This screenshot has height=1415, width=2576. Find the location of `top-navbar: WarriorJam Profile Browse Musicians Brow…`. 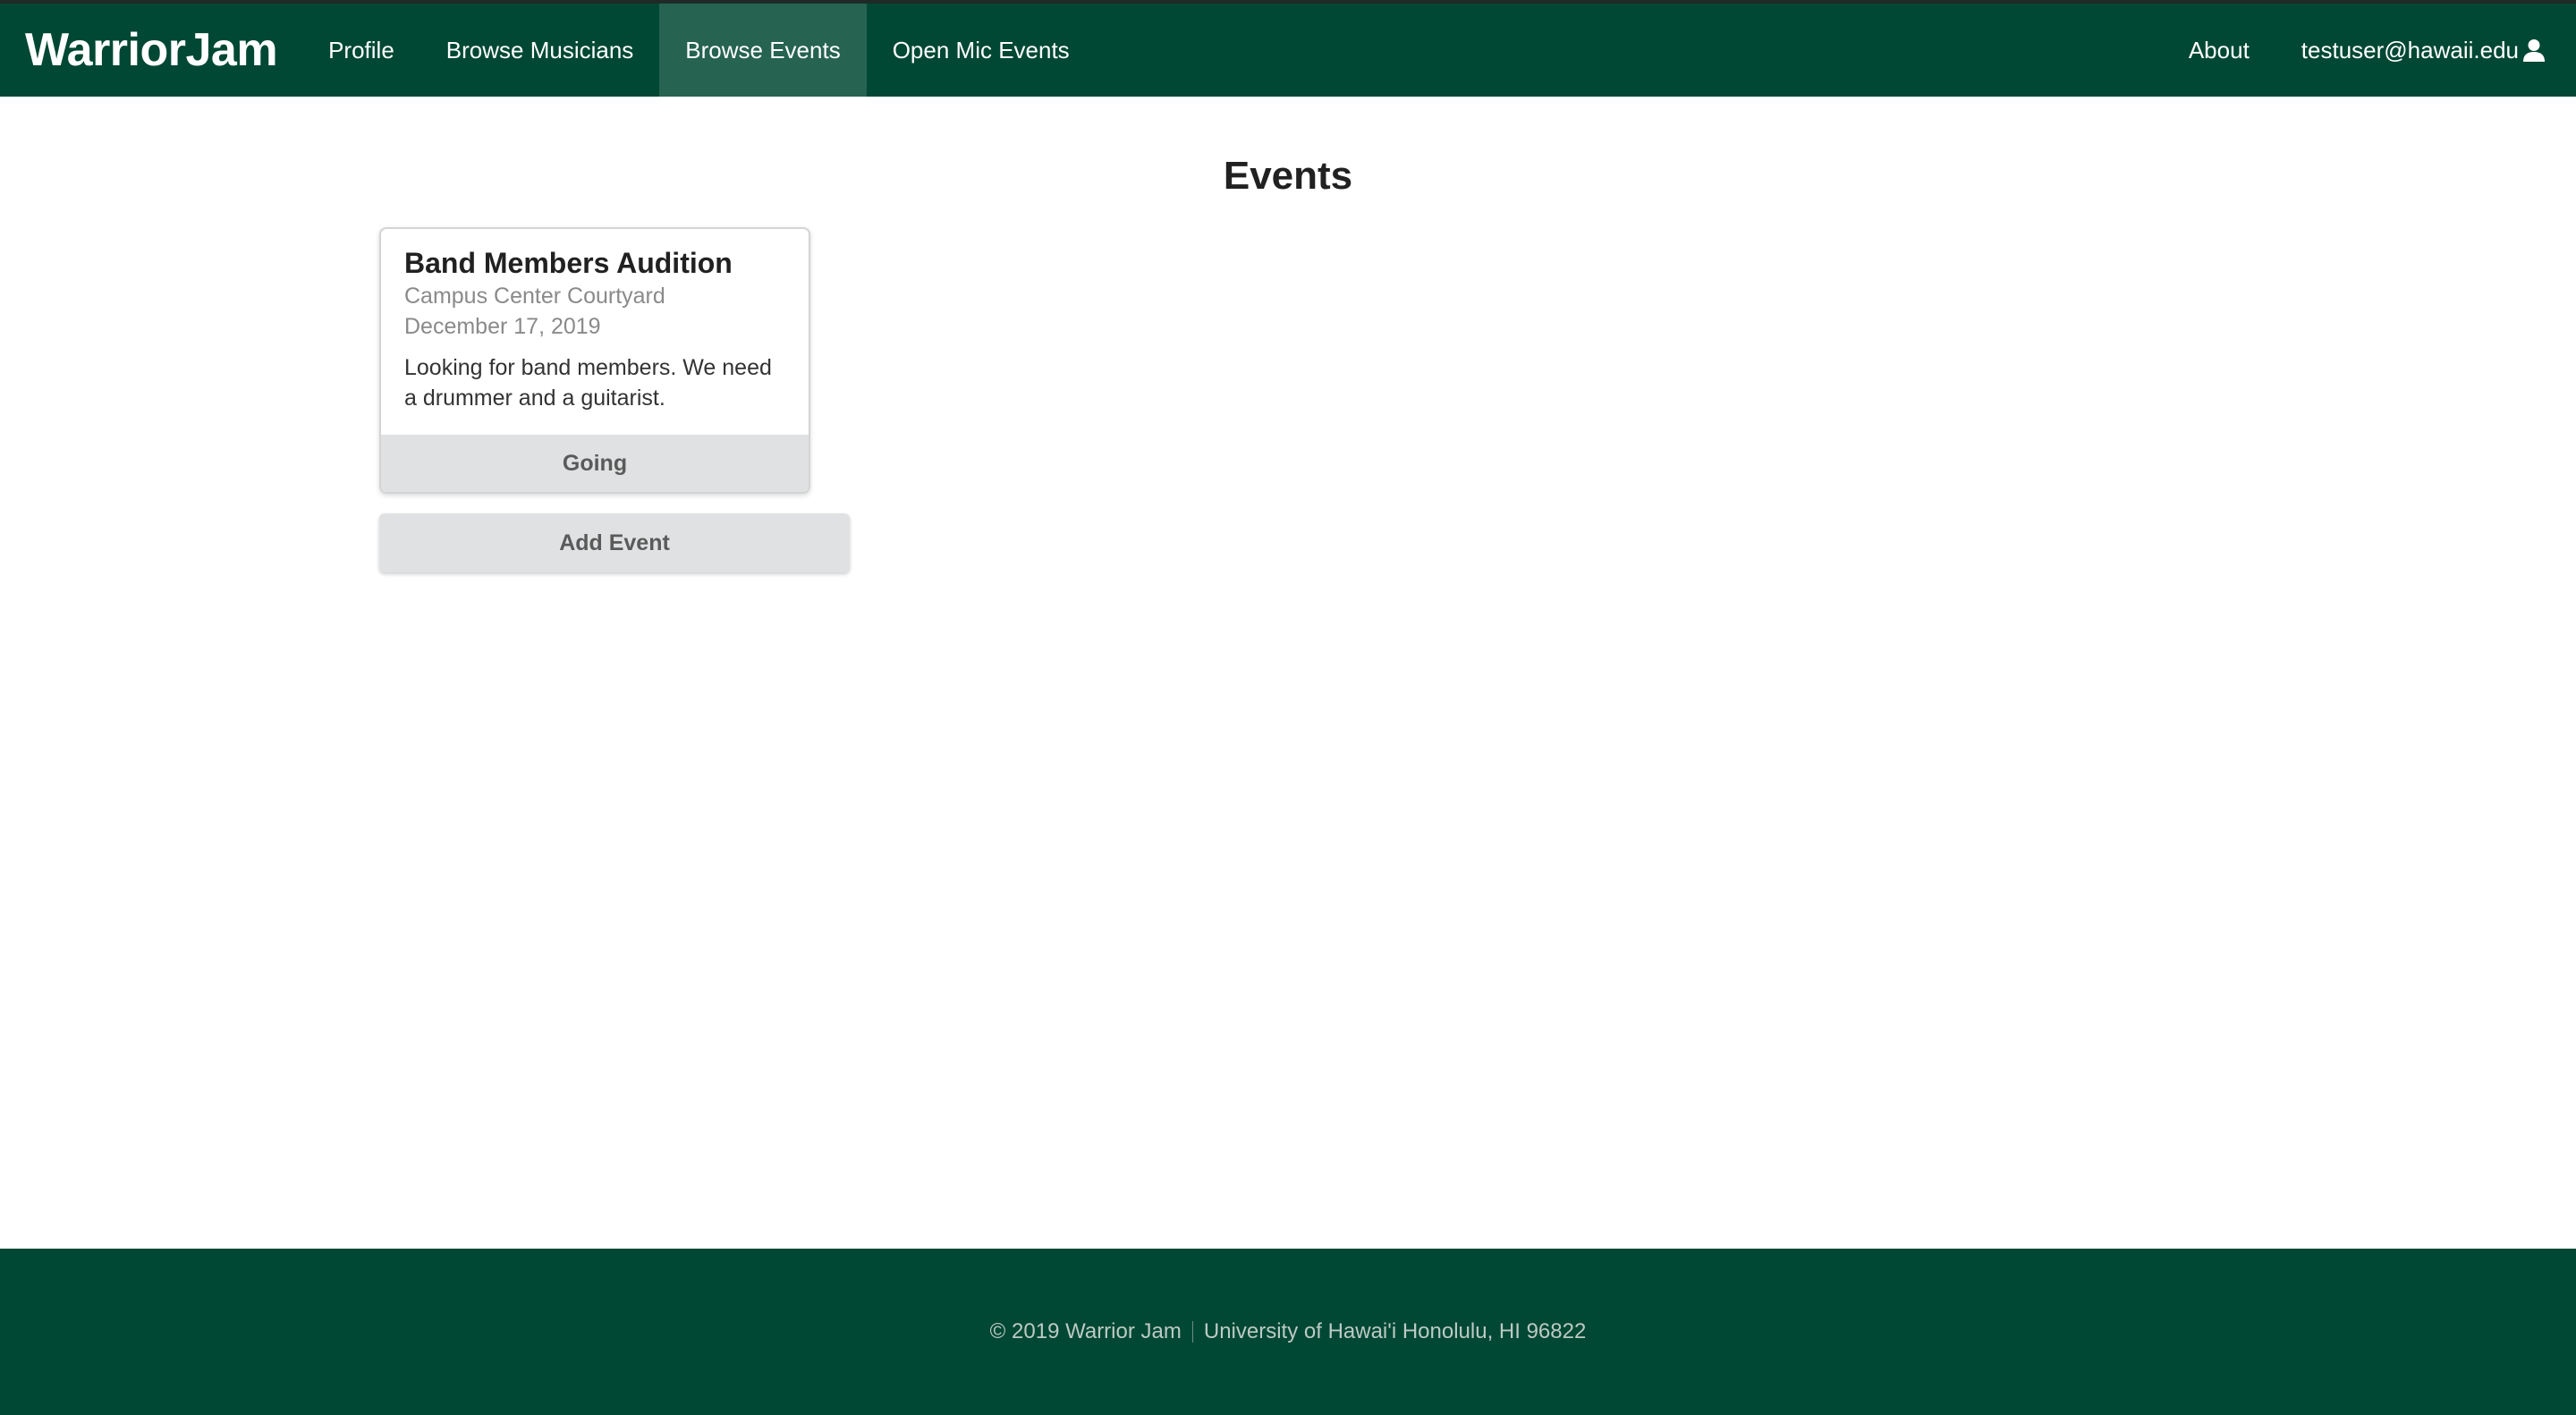

top-navbar: WarriorJam Profile Browse Musicians Brow… is located at coordinates (1288, 49).